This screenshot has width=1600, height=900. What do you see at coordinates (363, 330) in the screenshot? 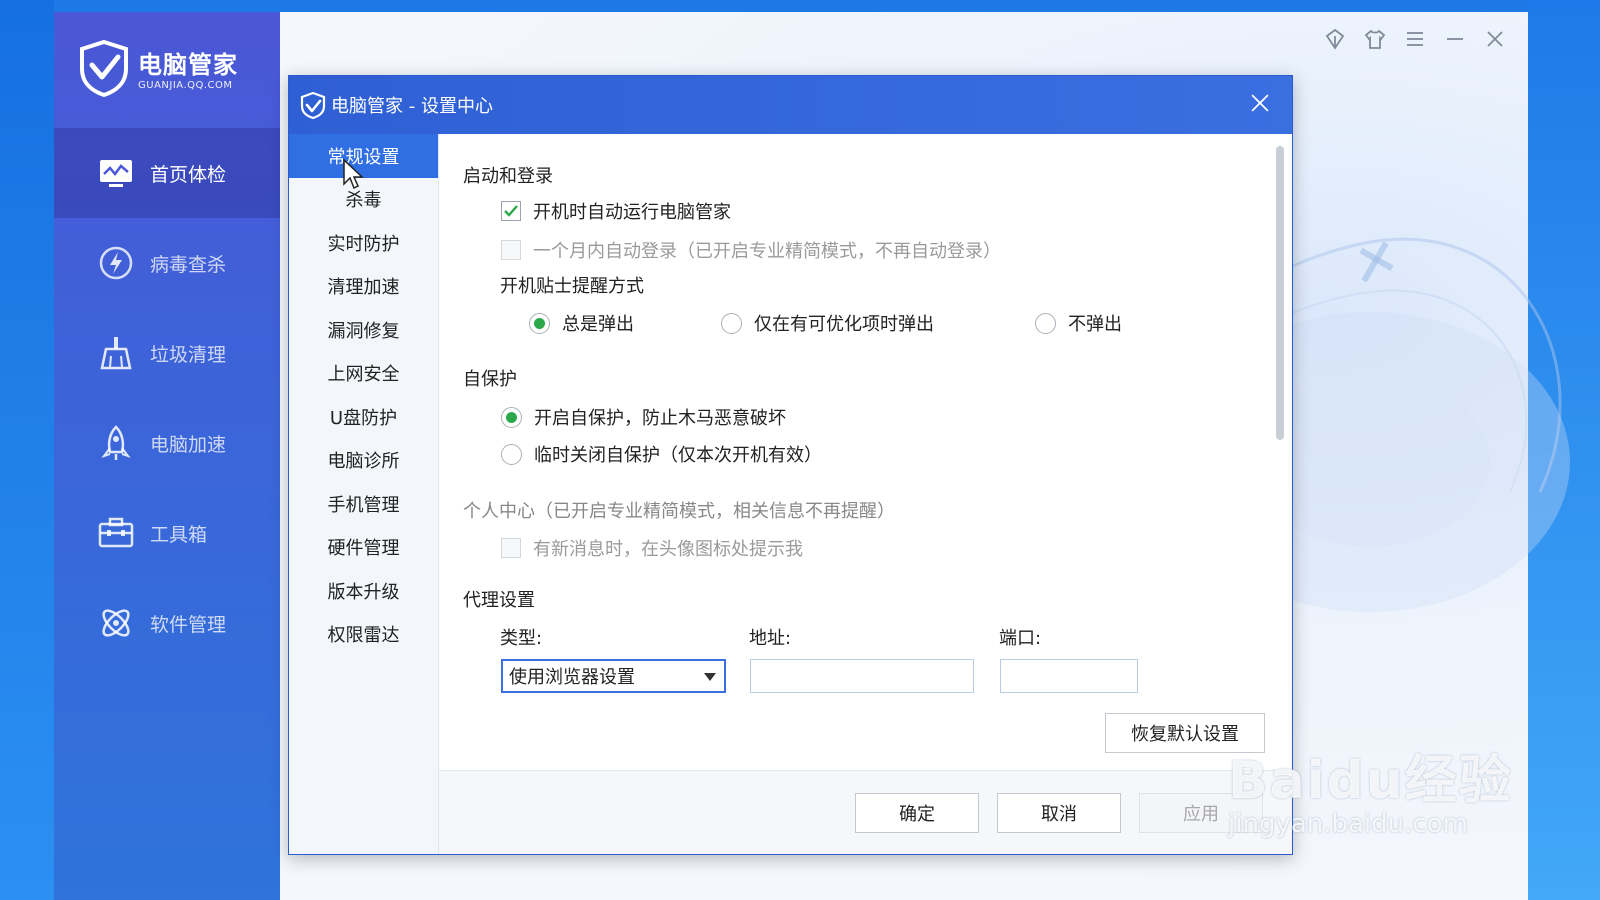
I see `tab-vulnerability-fix: 漏洞修复` at bounding box center [363, 330].